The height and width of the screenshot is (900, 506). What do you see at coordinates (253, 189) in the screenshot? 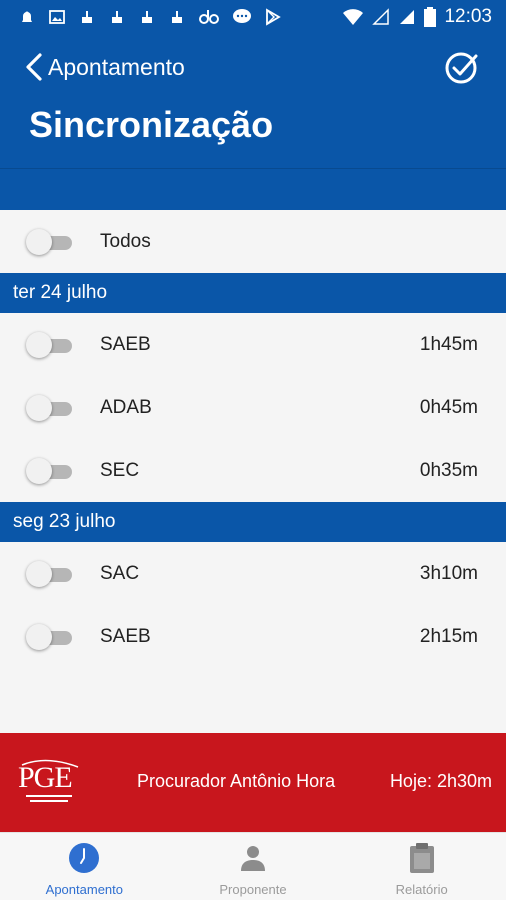
I see `header-strip` at bounding box center [253, 189].